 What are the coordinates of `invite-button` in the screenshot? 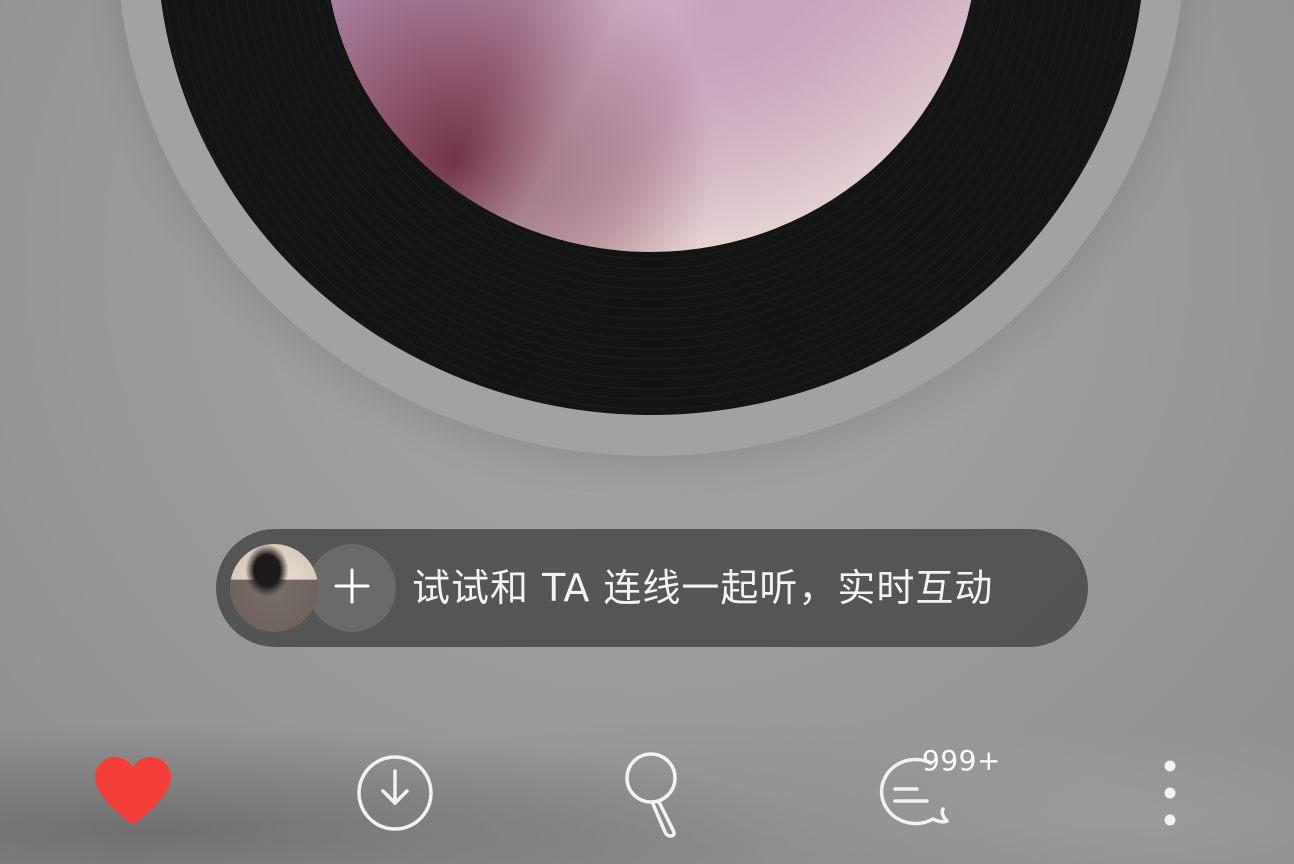 It's located at (352, 588).